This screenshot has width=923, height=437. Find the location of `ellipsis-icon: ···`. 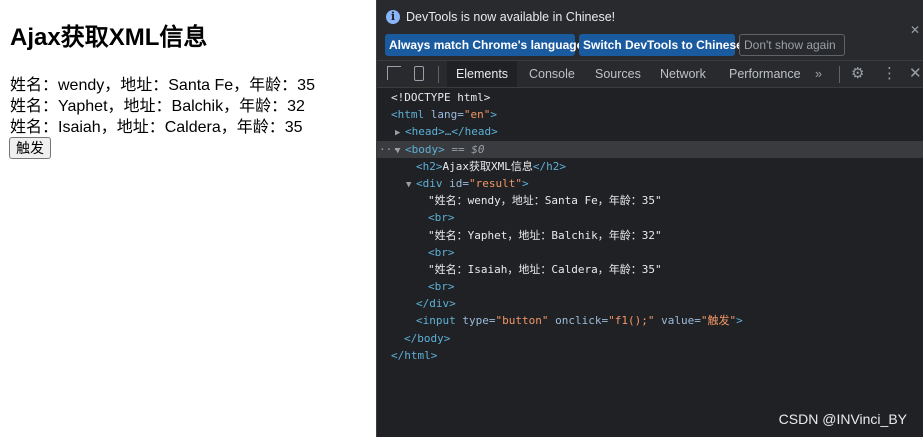

ellipsis-icon: ··· is located at coordinates (389, 149).